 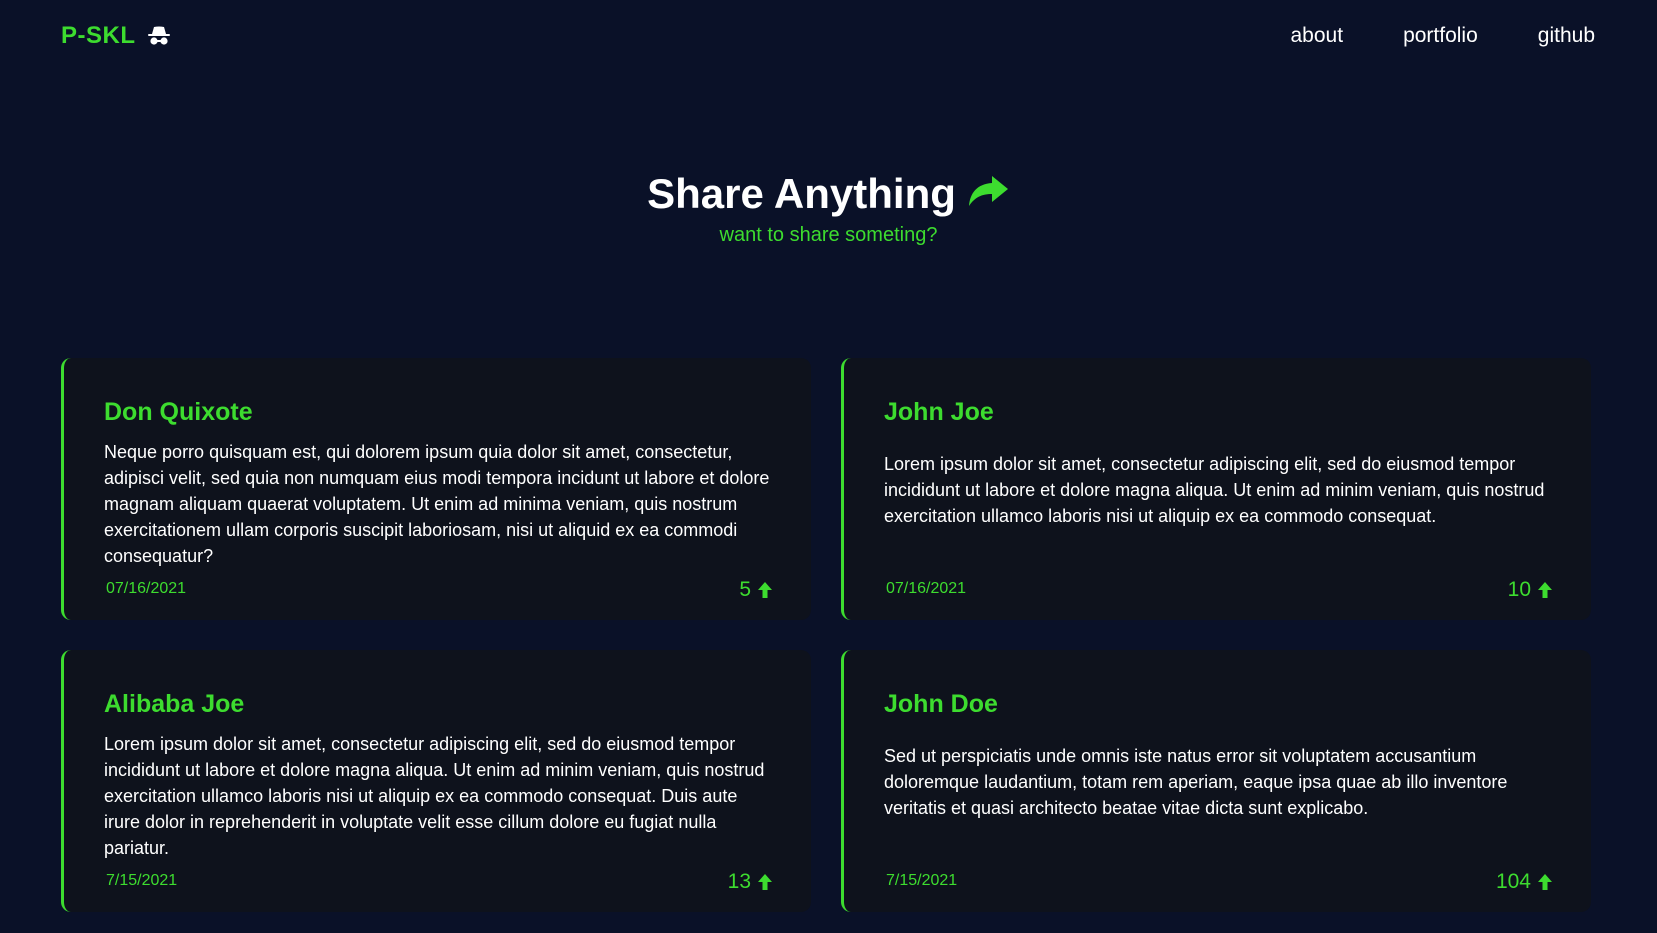 I want to click on upvote-button: 10, so click(x=1530, y=590).